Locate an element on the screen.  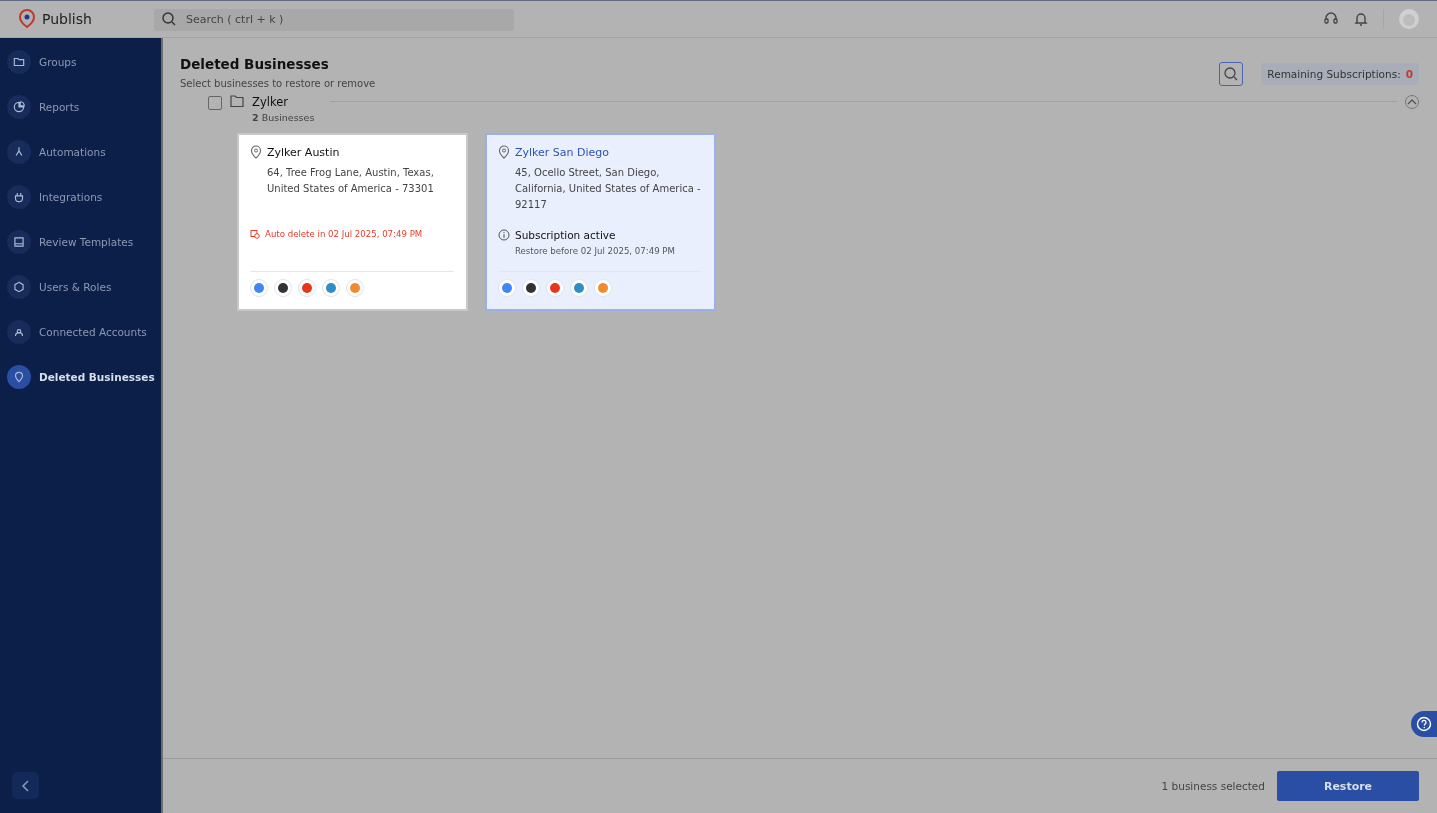
group-count: 2 Businesses is located at coordinates (283, 117).